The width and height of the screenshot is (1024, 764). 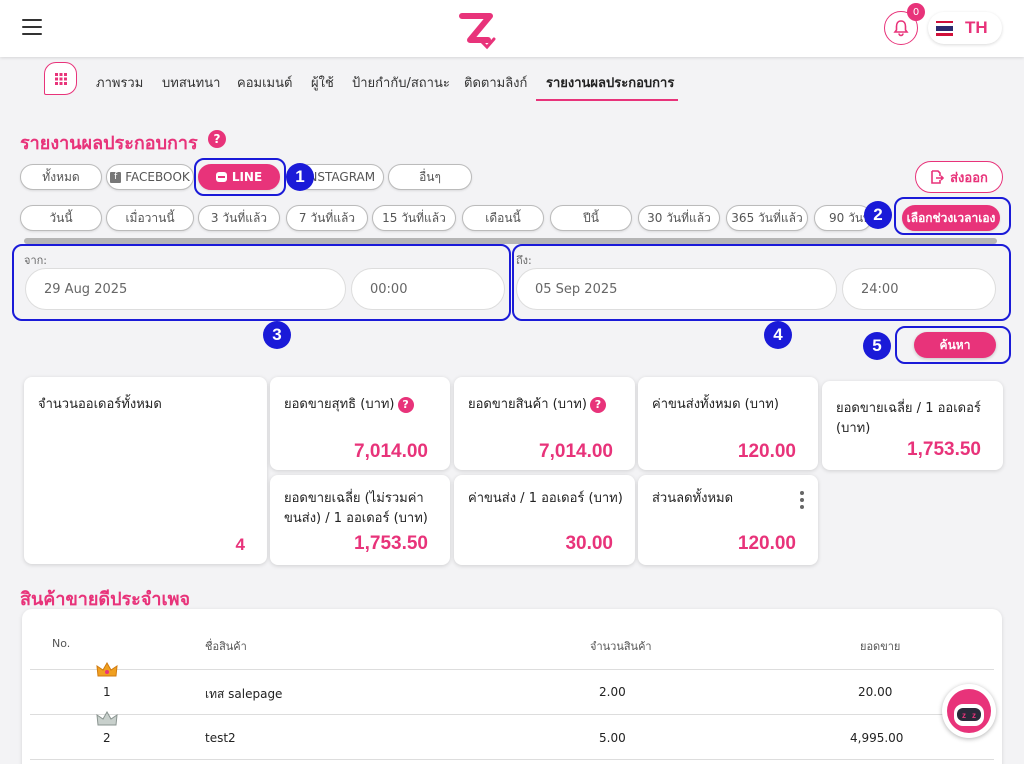 What do you see at coordinates (919, 289) in the screenshot?
I see `to-time-field: 24:00` at bounding box center [919, 289].